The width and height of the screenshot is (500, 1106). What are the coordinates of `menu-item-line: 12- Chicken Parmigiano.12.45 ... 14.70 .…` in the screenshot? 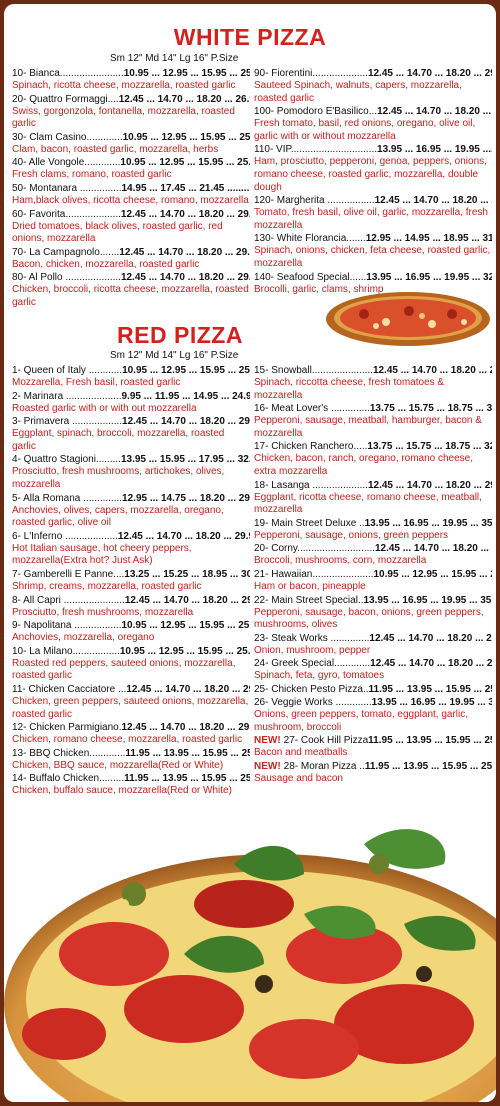 It's located at (131, 727).